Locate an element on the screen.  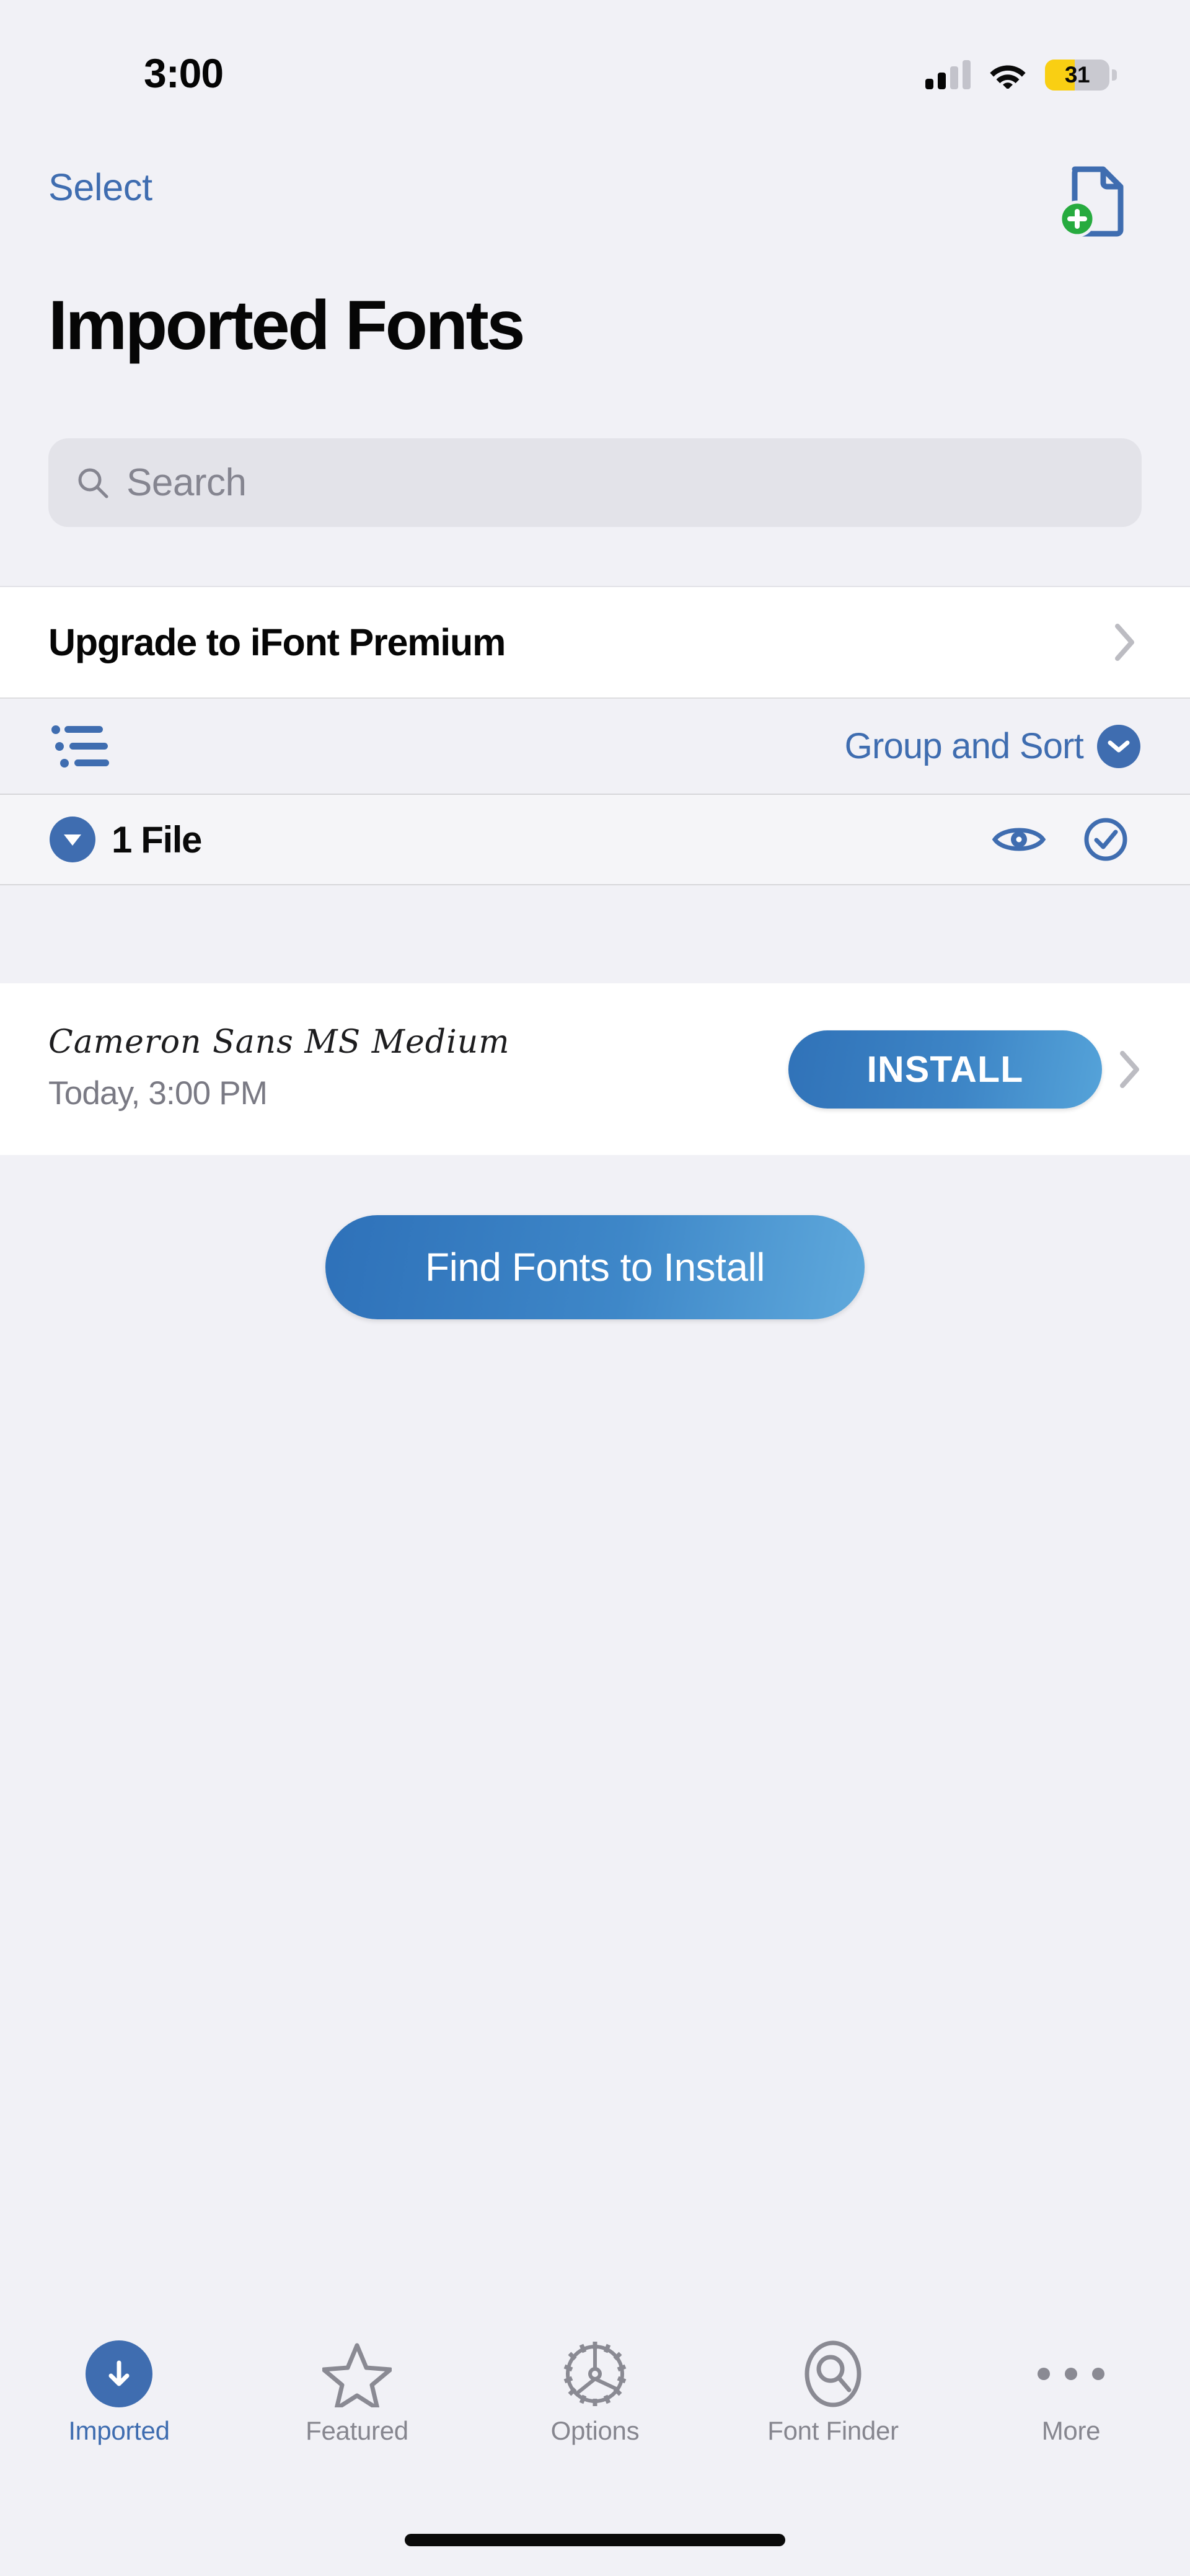
battery-icon: 31 is located at coordinates (1081, 75).